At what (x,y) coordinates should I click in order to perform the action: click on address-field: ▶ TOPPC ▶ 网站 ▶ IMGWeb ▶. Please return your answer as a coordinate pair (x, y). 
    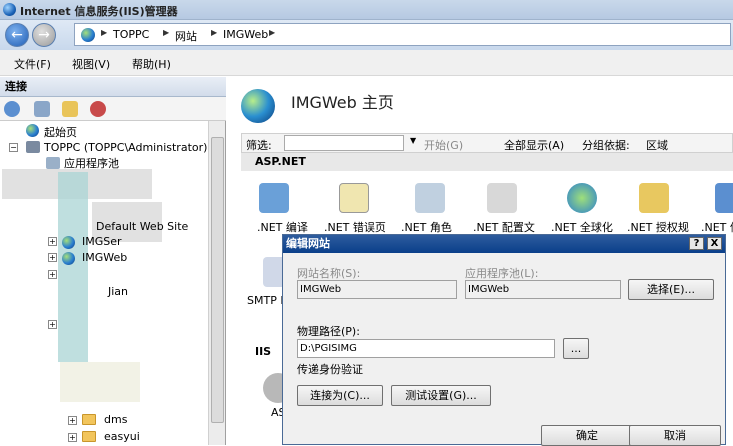
    Looking at the image, I should click on (402, 34).